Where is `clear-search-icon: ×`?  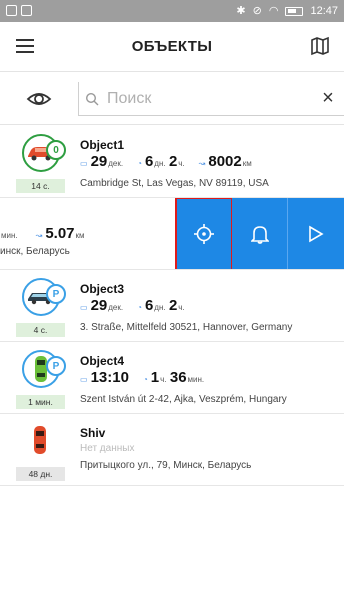
clear-search-icon: × is located at coordinates (328, 98).